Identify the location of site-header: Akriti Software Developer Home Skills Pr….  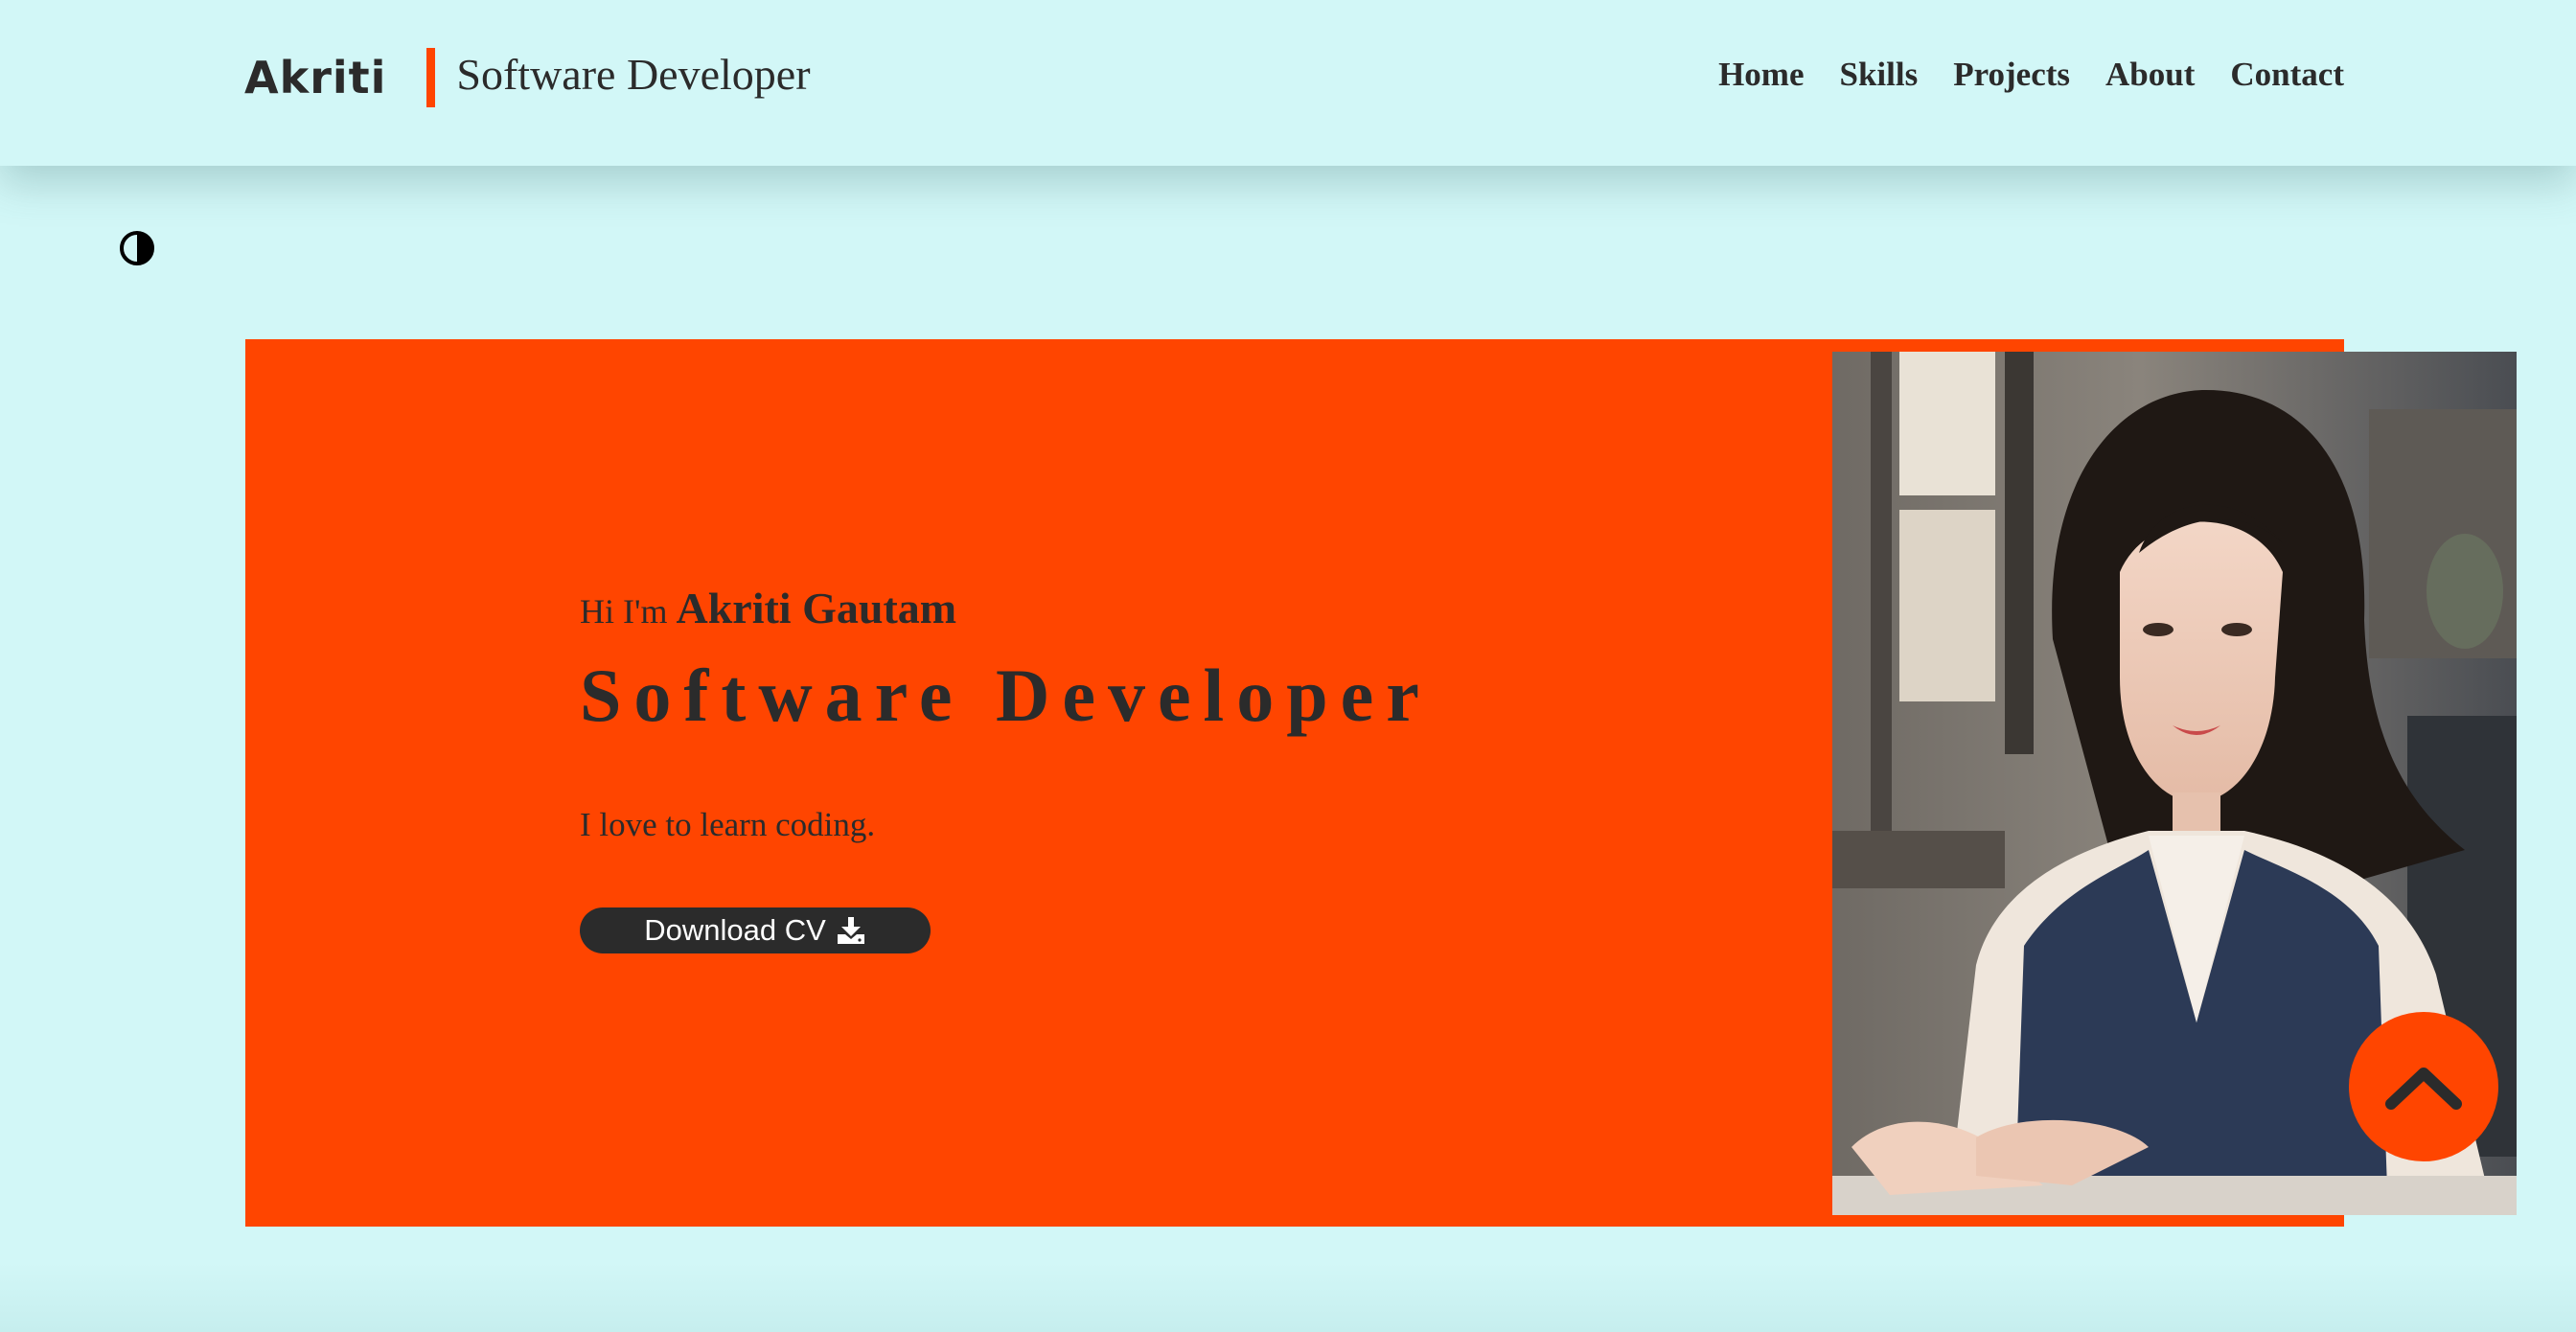
(1288, 83).